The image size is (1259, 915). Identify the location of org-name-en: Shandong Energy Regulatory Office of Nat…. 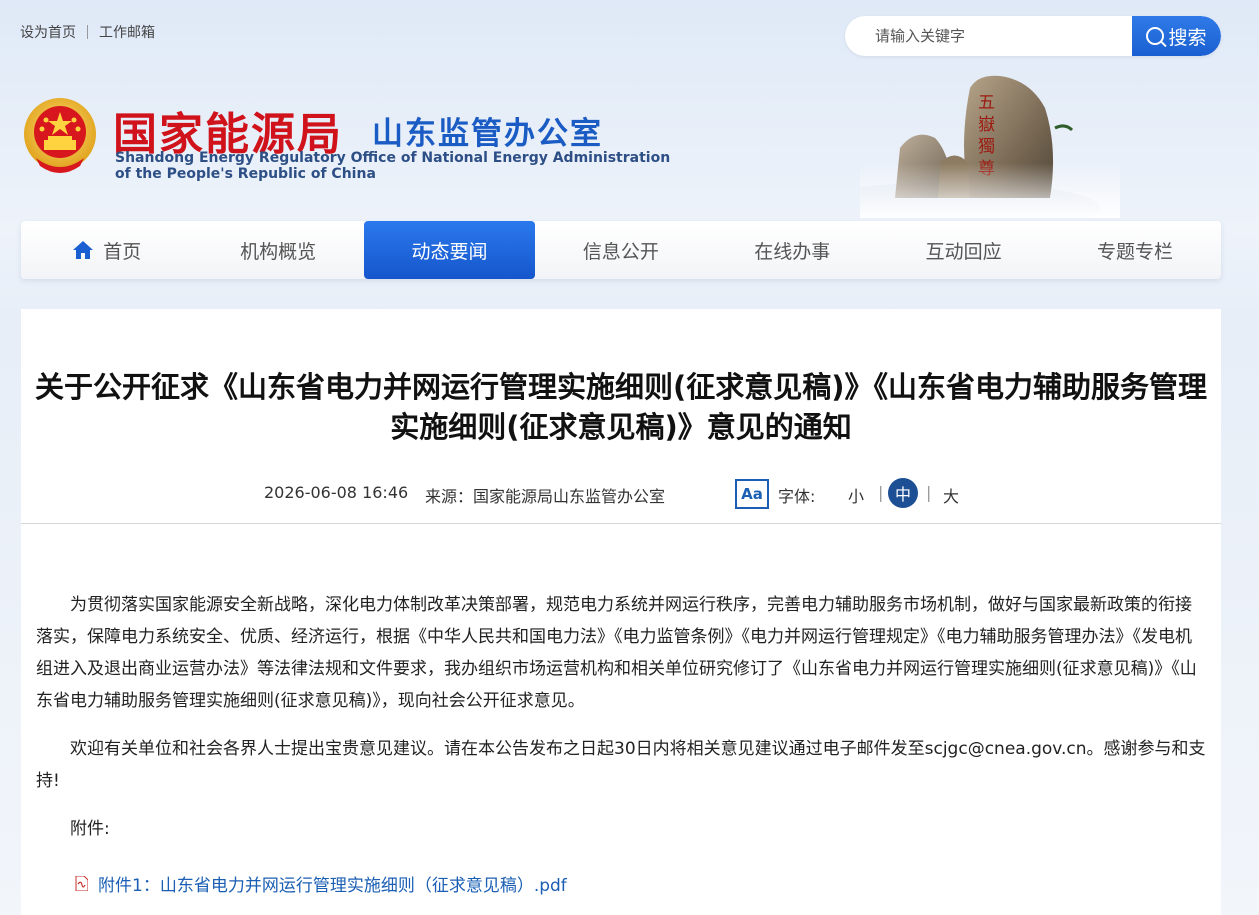
(392, 166).